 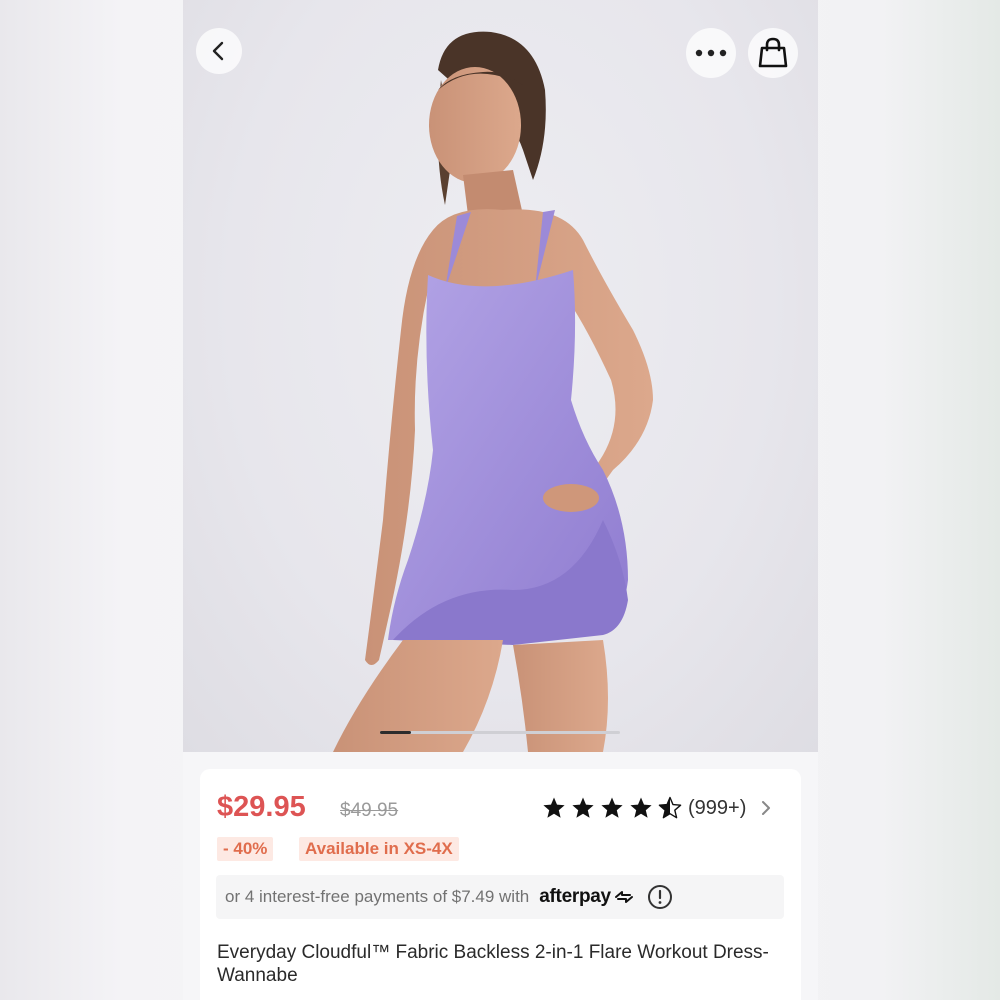 I want to click on rating-count: (999+), so click(x=717, y=807).